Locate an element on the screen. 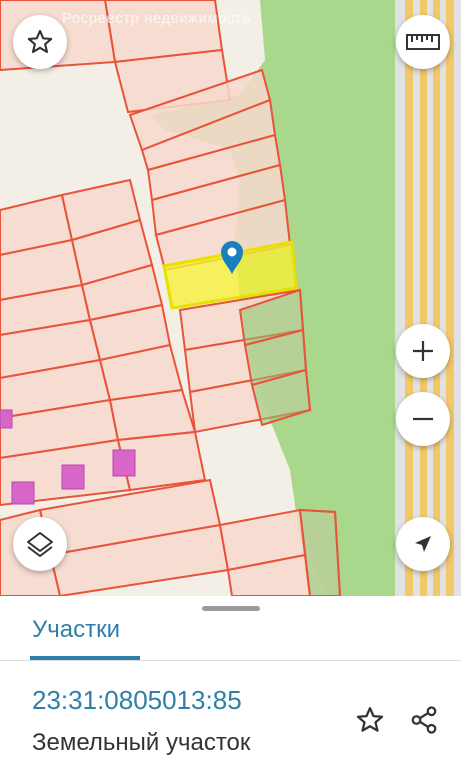 The image size is (461, 768). layers-icon is located at coordinates (40, 544).